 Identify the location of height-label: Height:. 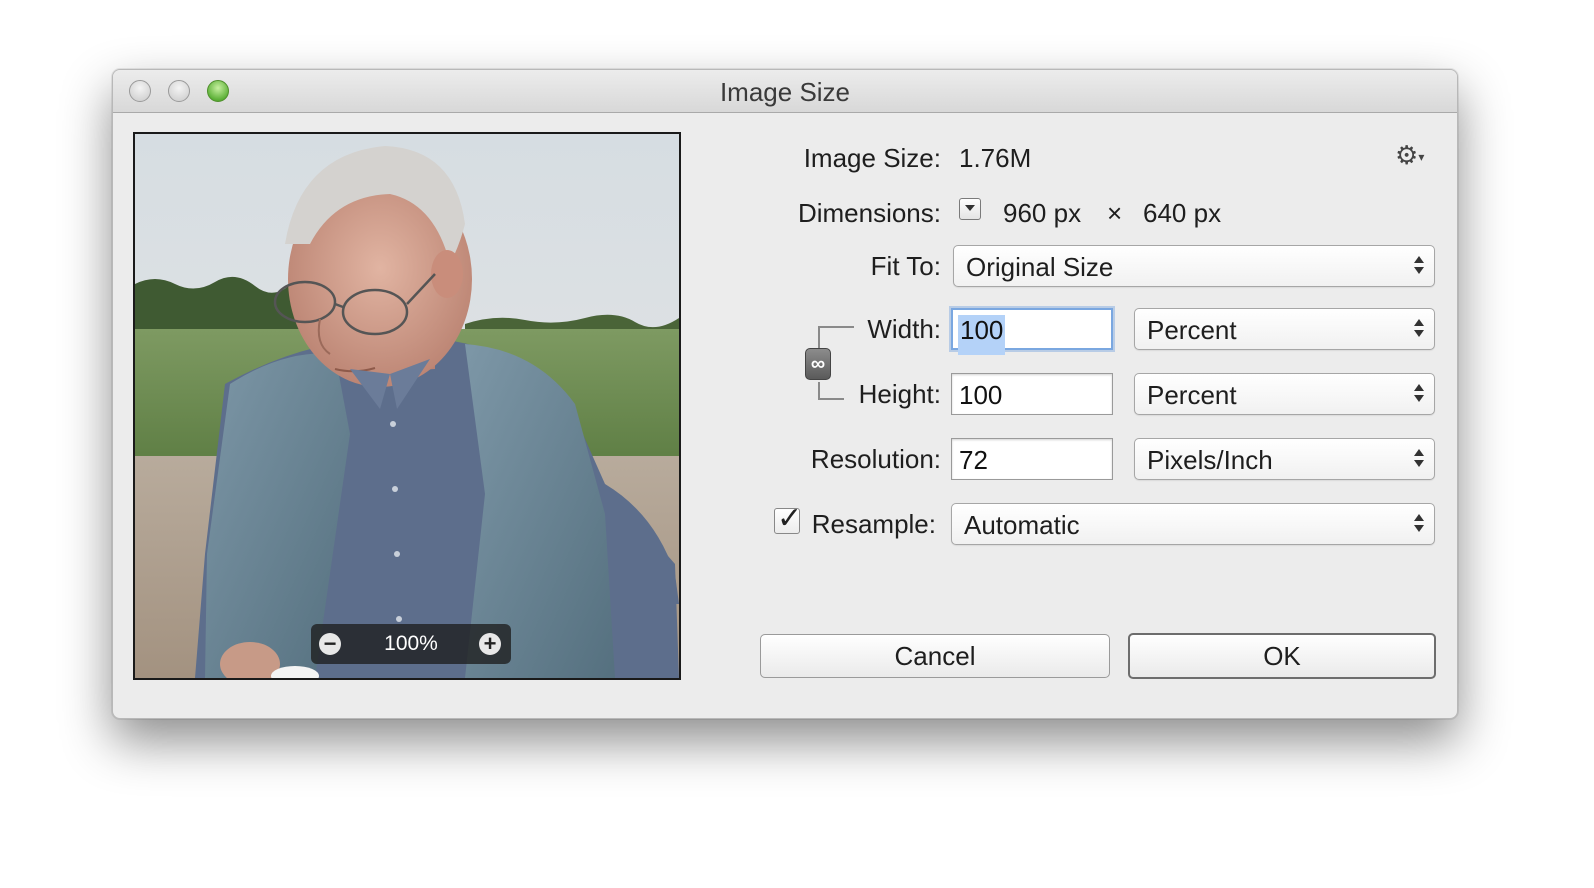
(899, 394).